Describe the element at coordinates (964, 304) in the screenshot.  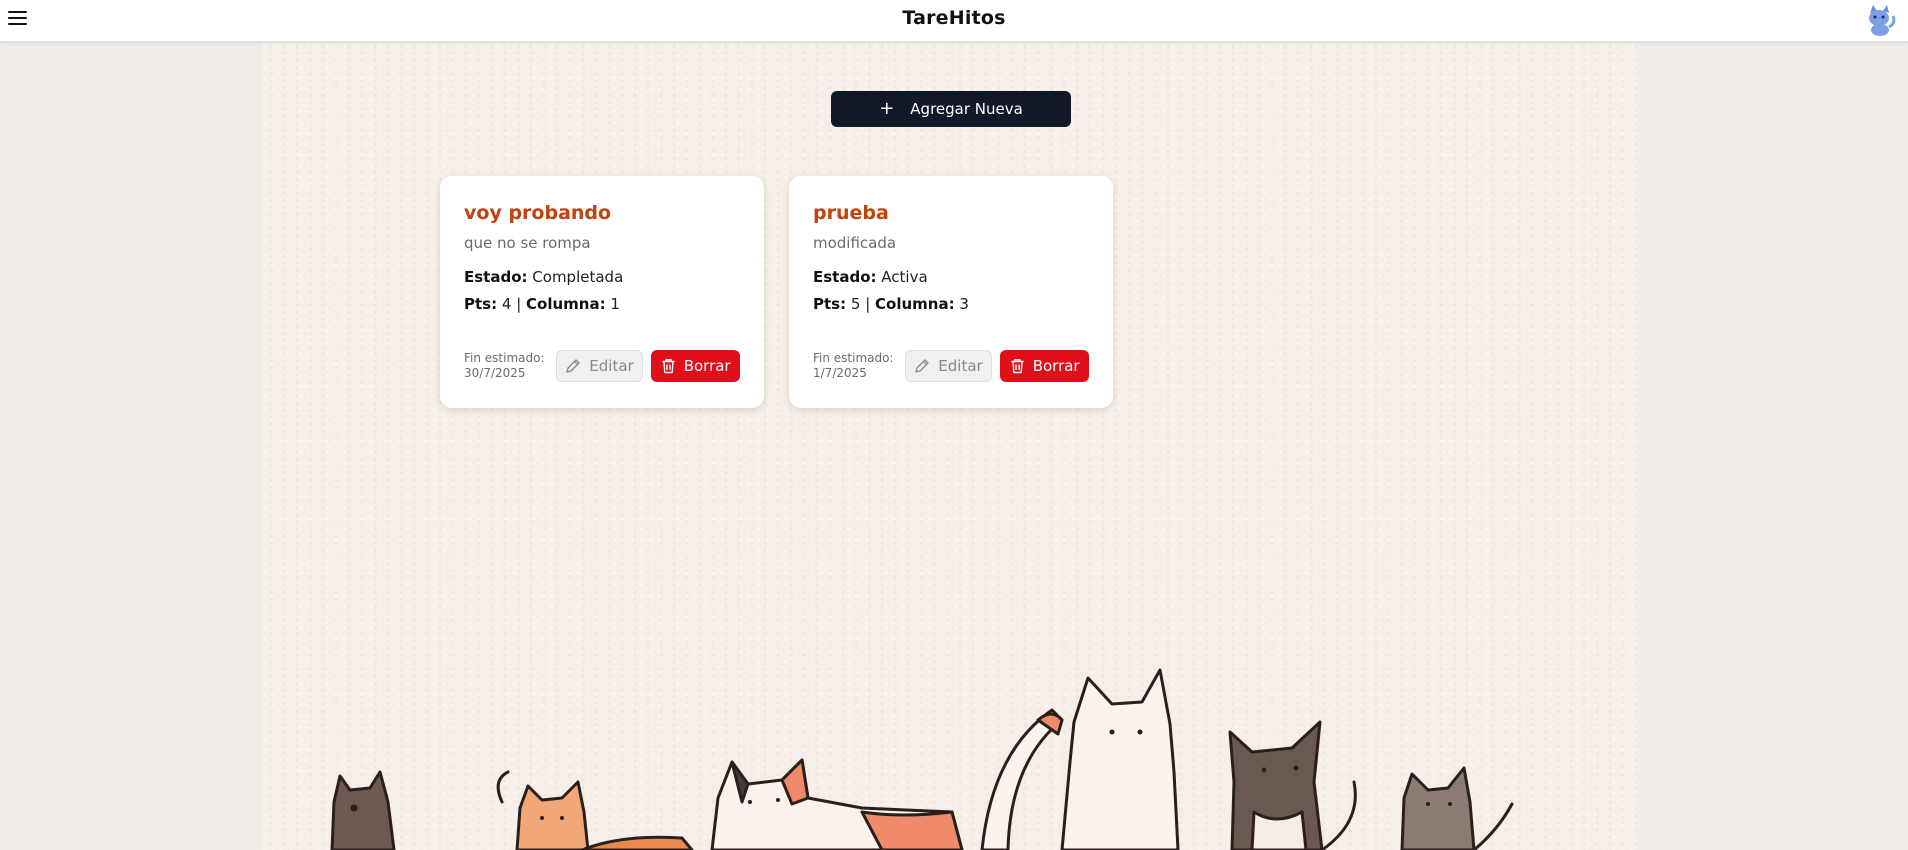
I see `column-value: 3` at that location.